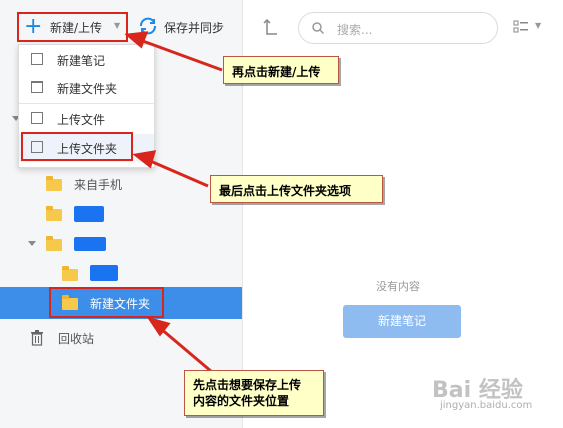  Describe the element at coordinates (486, 405) in the screenshot. I see `watermark-url: jingyan.baidu.com` at that location.